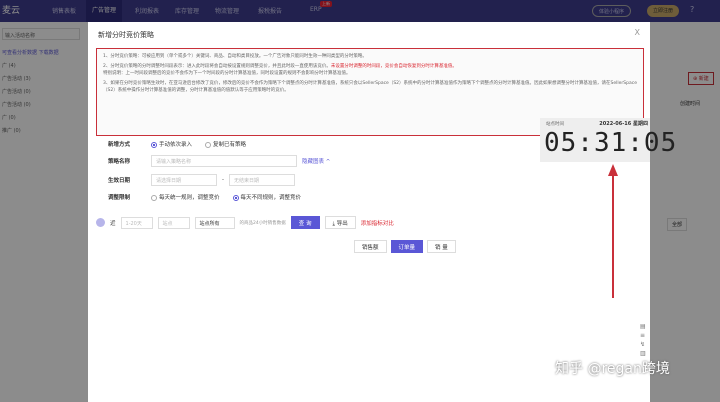 The image size is (720, 402). Describe the element at coordinates (119, 162) in the screenshot. I see `name-label: 策略名称` at that location.